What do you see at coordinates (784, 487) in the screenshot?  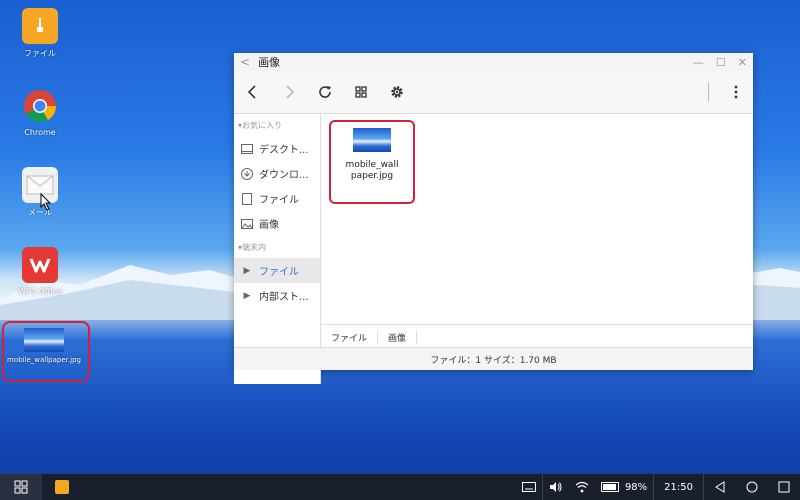 I see `nav-recents-icon` at bounding box center [784, 487].